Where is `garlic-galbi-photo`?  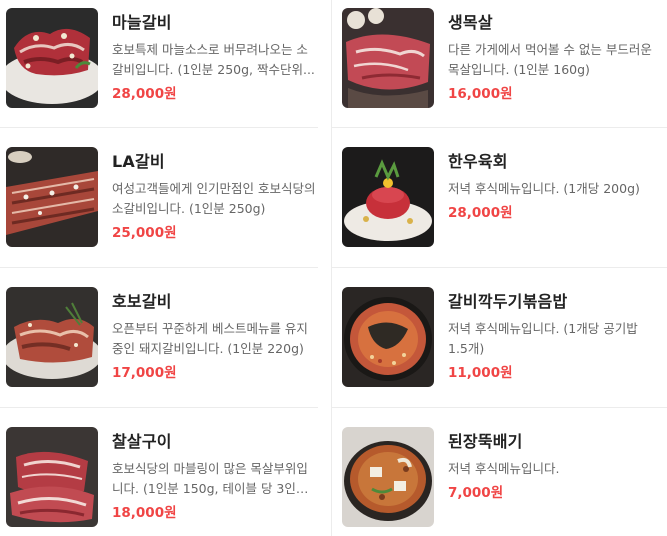
garlic-galbi-photo is located at coordinates (52, 58).